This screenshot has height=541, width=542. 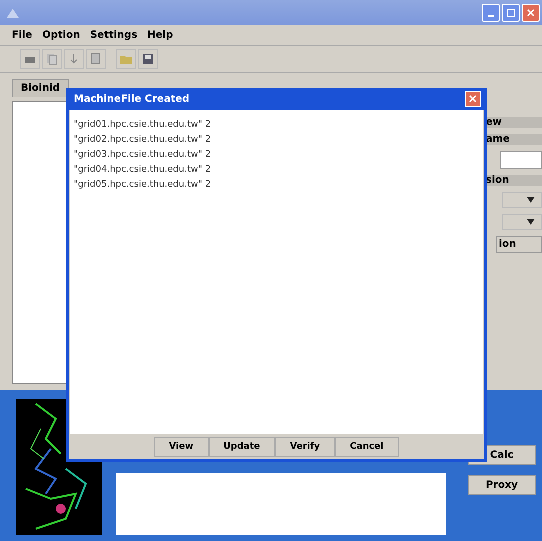 I want to click on menu-item: Settings, so click(x=114, y=35).